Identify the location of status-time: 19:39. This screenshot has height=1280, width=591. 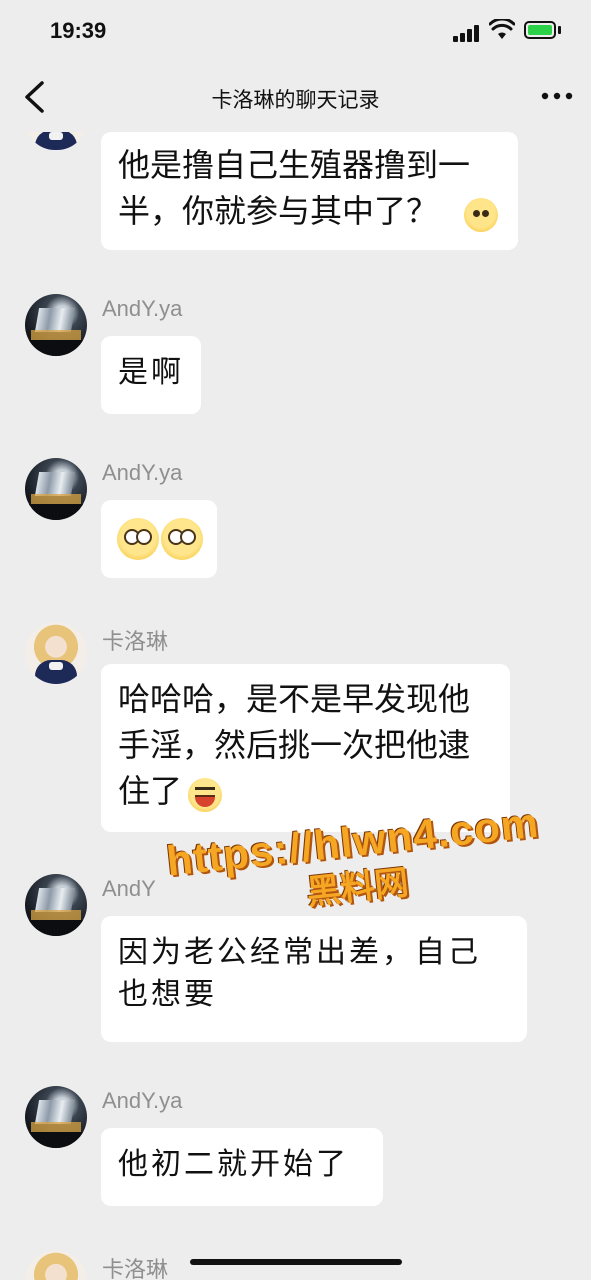
(78, 30).